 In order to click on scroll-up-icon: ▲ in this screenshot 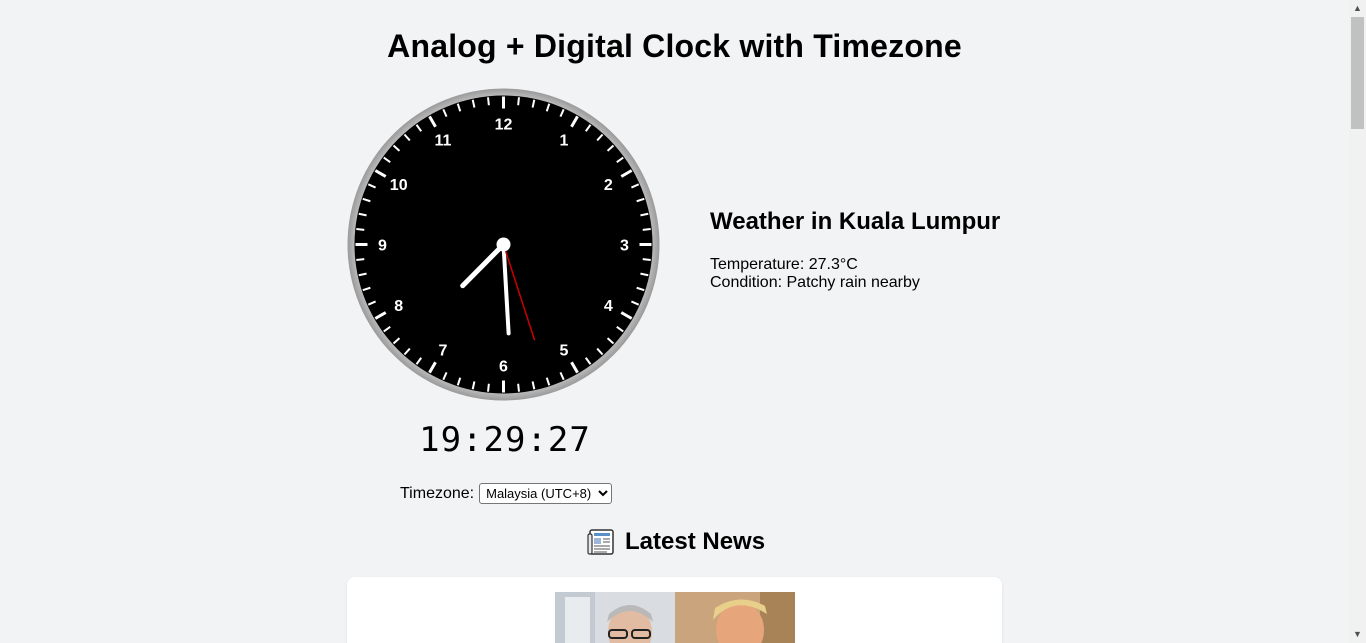, I will do `click(1357, 8)`.